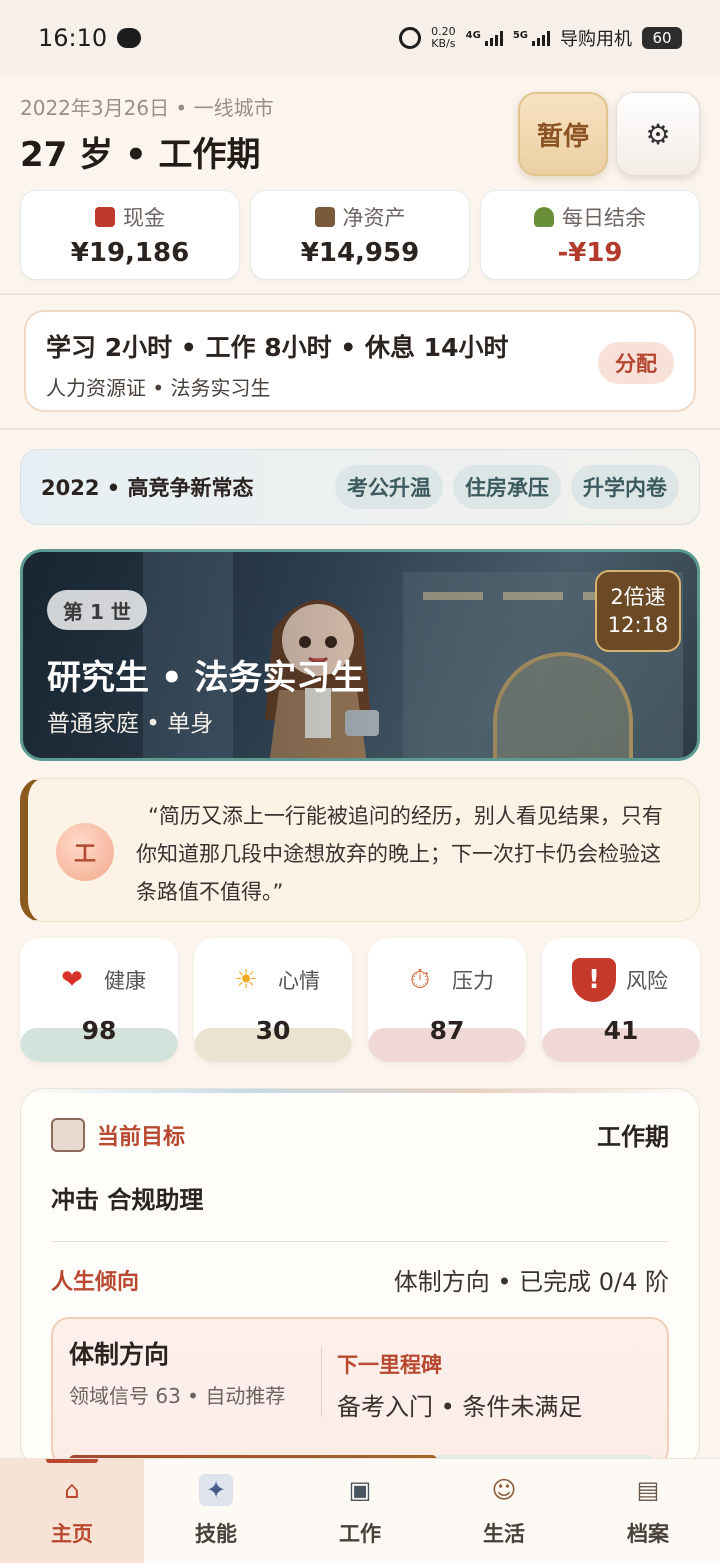 This screenshot has width=720, height=1563. Describe the element at coordinates (273, 1000) in the screenshot. I see `metric-mood: ☀ 心情 30` at that location.